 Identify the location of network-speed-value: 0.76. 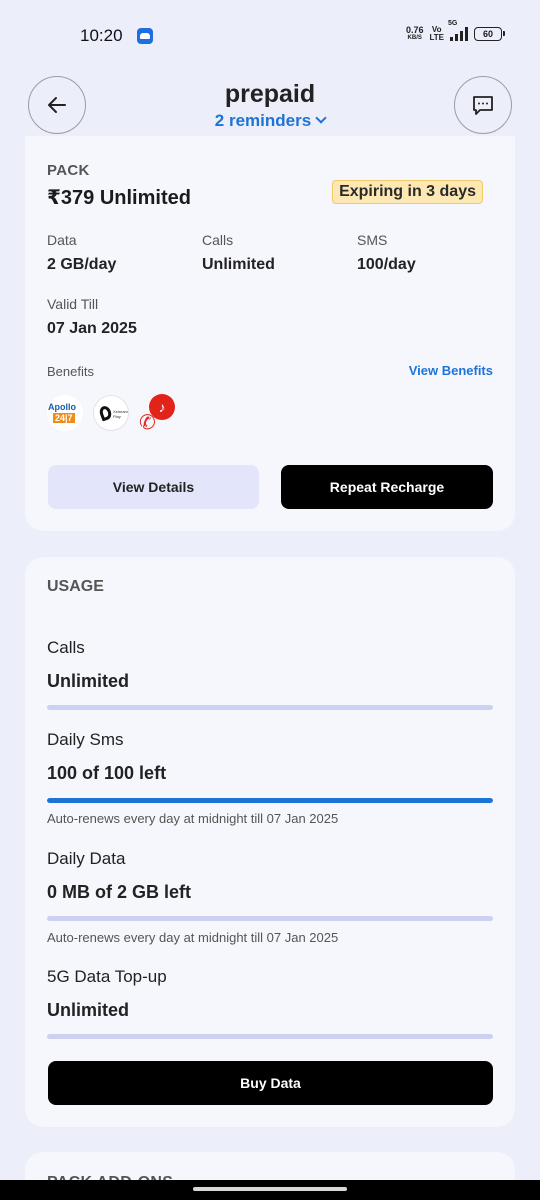
(414, 30).